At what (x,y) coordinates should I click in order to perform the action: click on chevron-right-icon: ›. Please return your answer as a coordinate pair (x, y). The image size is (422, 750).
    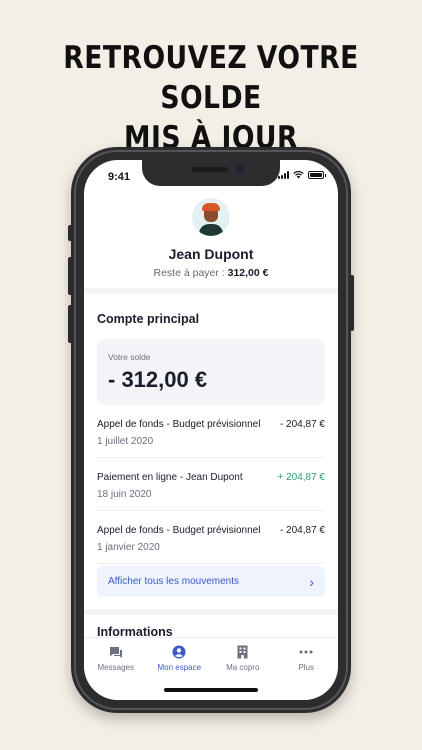
    Looking at the image, I should click on (311, 581).